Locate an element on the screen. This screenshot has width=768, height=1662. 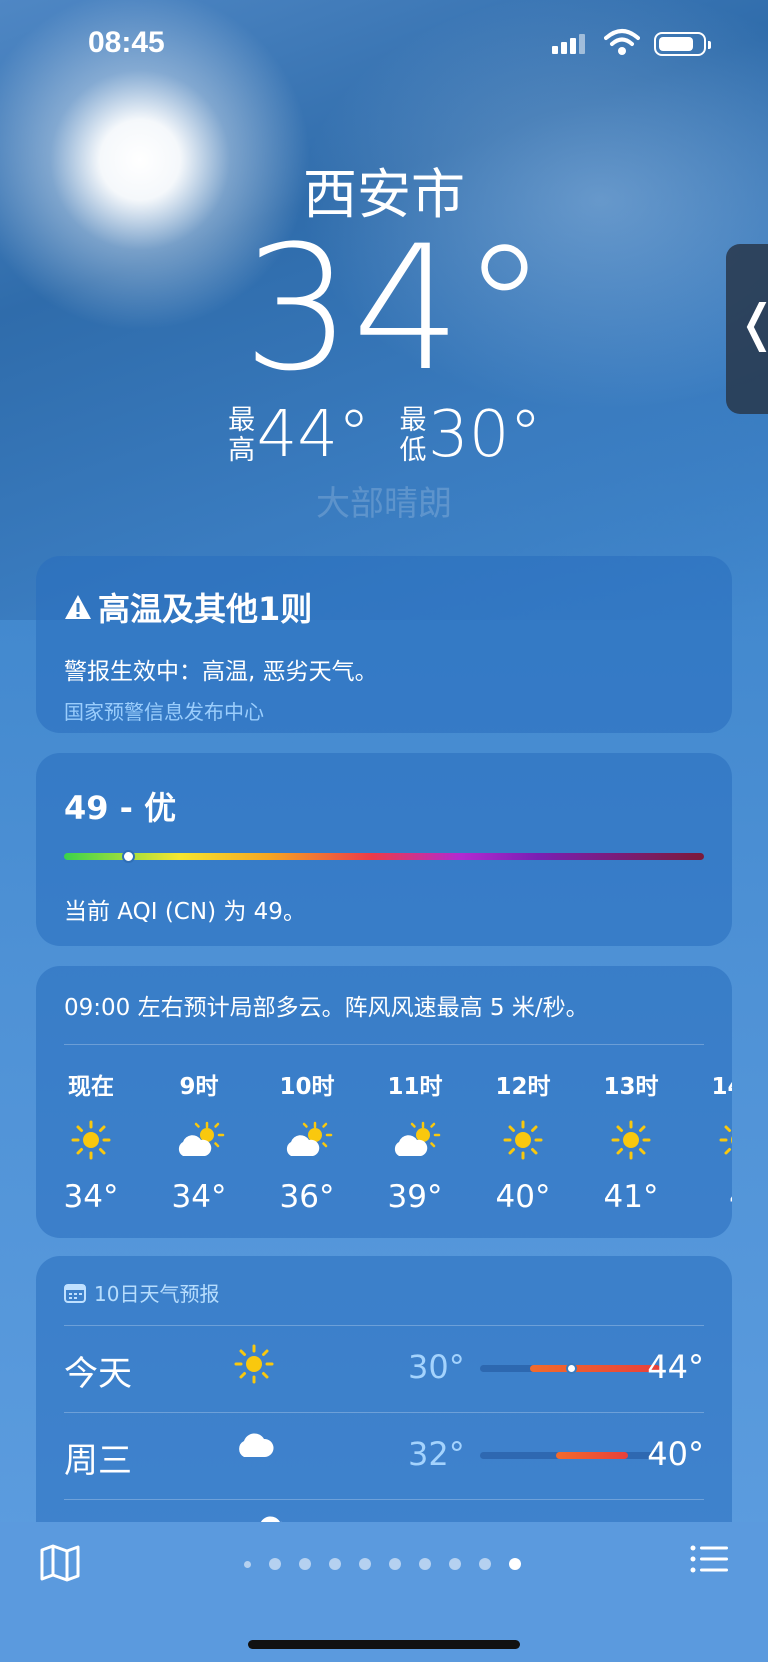
hour-item: 12时 40° is located at coordinates (523, 1130).